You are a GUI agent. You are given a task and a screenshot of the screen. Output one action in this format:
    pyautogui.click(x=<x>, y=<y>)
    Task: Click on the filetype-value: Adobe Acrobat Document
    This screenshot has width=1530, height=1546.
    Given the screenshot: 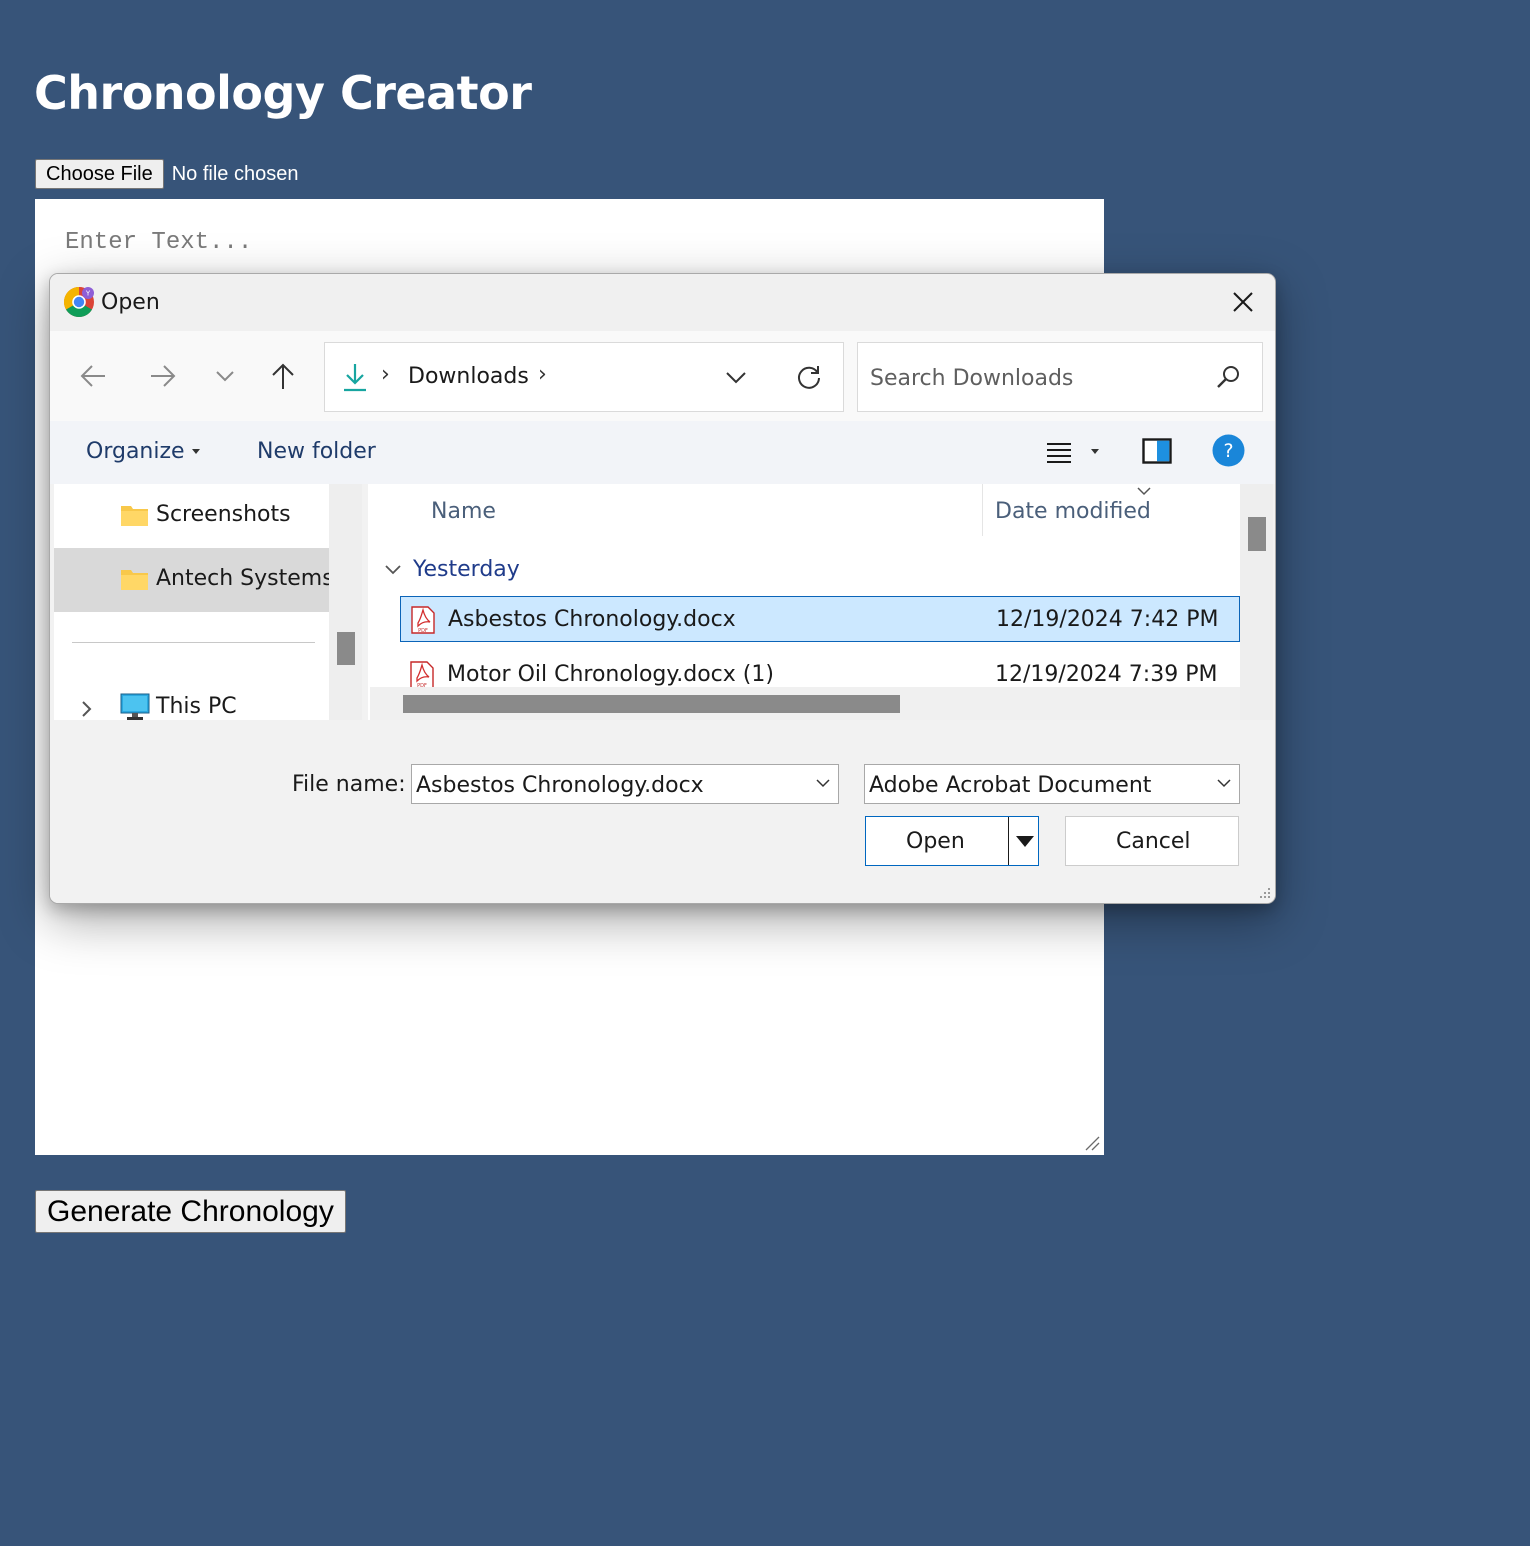 What is the action you would take?
    pyautogui.click(x=1010, y=785)
    